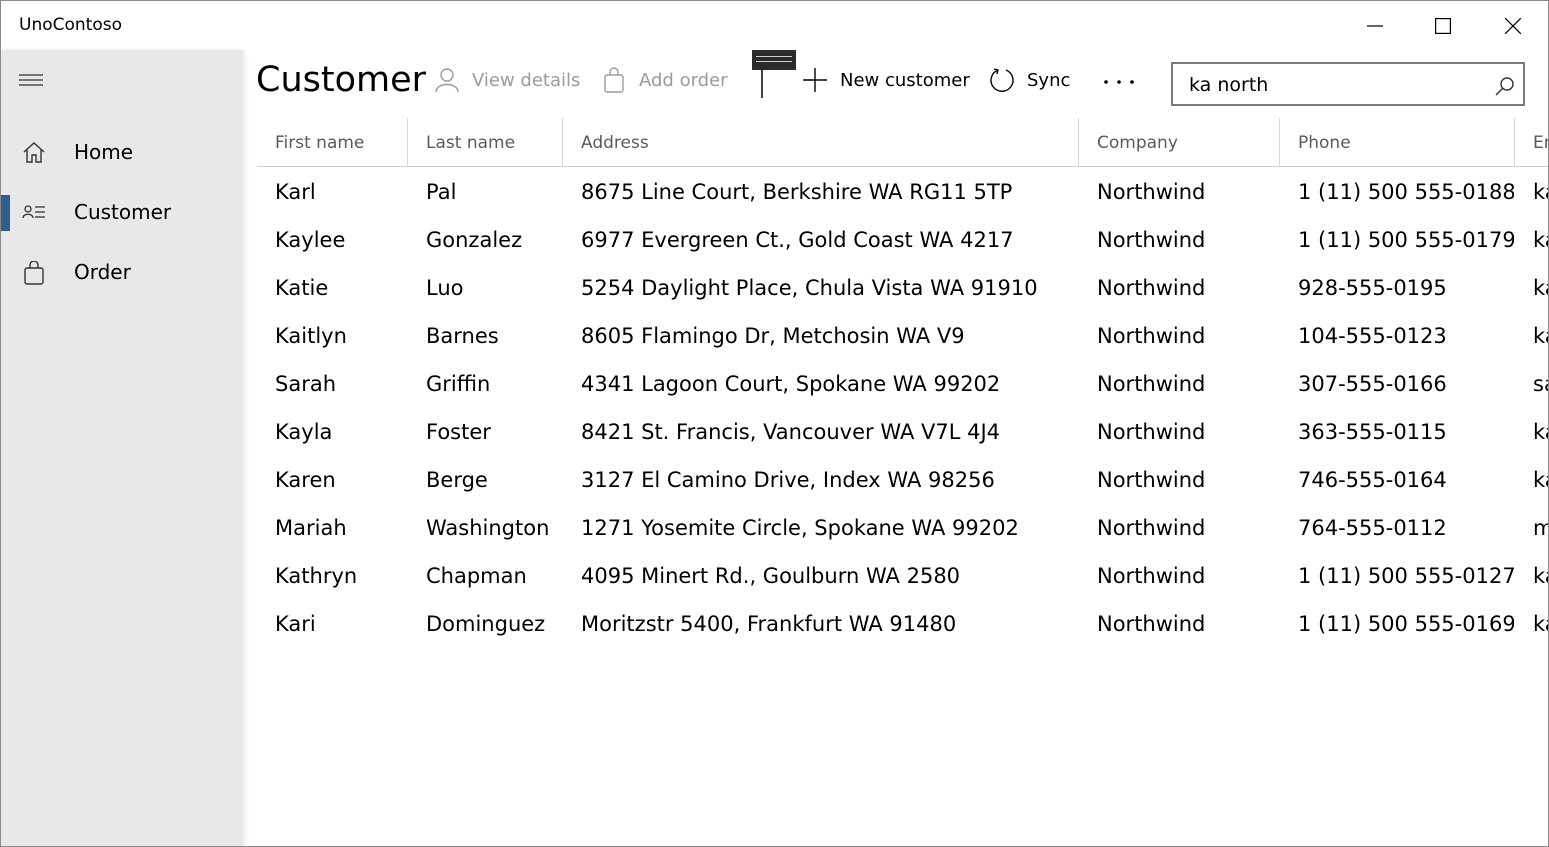 Image resolution: width=1549 pixels, height=847 pixels. I want to click on column-header-email: Em, so click(1531, 142).